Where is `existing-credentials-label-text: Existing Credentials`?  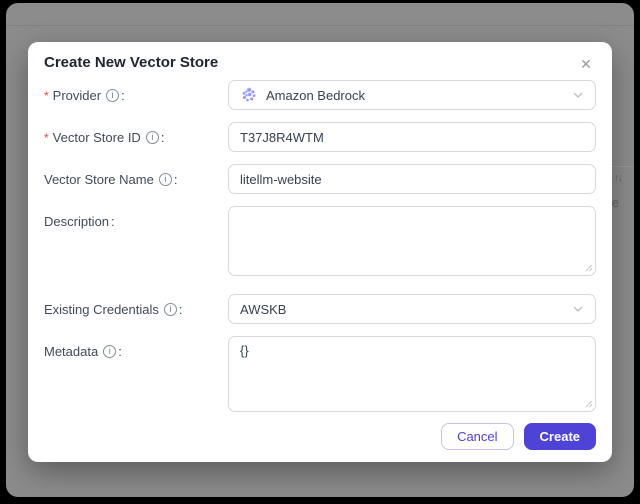
existing-credentials-label-text: Existing Credentials is located at coordinates (101, 309).